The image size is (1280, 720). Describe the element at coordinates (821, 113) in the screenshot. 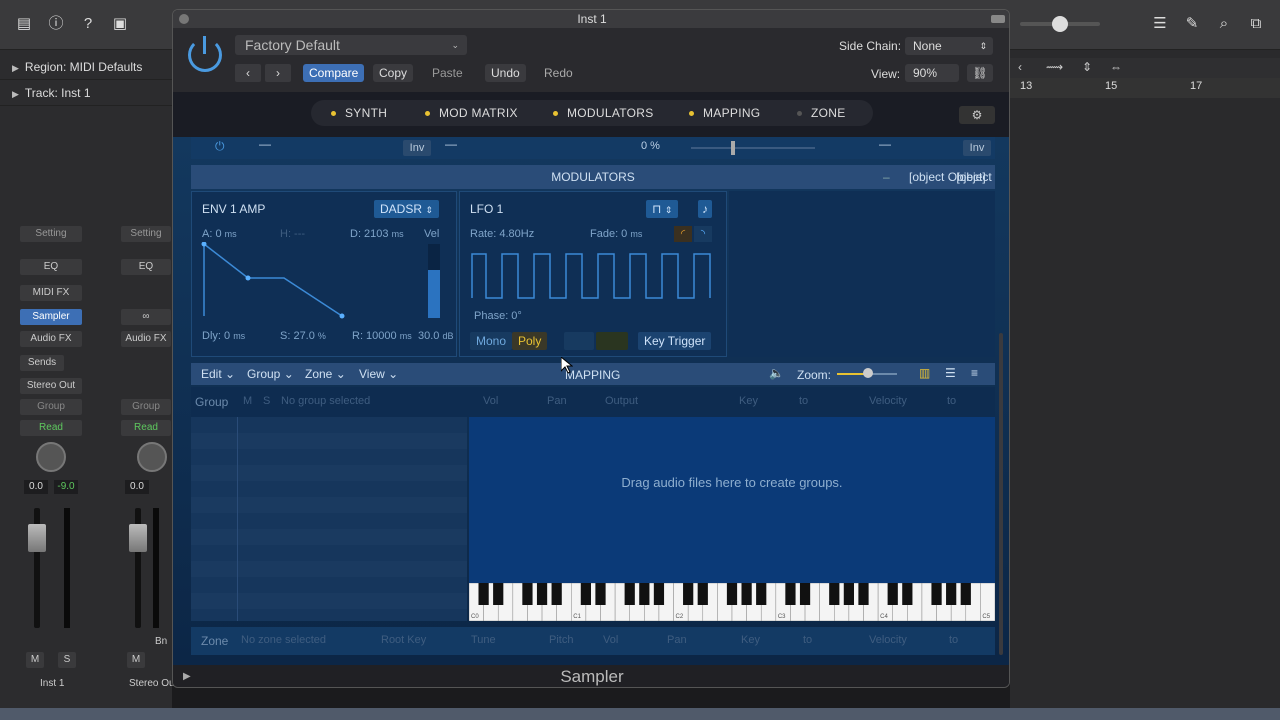

I see `tab-zone: ZONE` at that location.